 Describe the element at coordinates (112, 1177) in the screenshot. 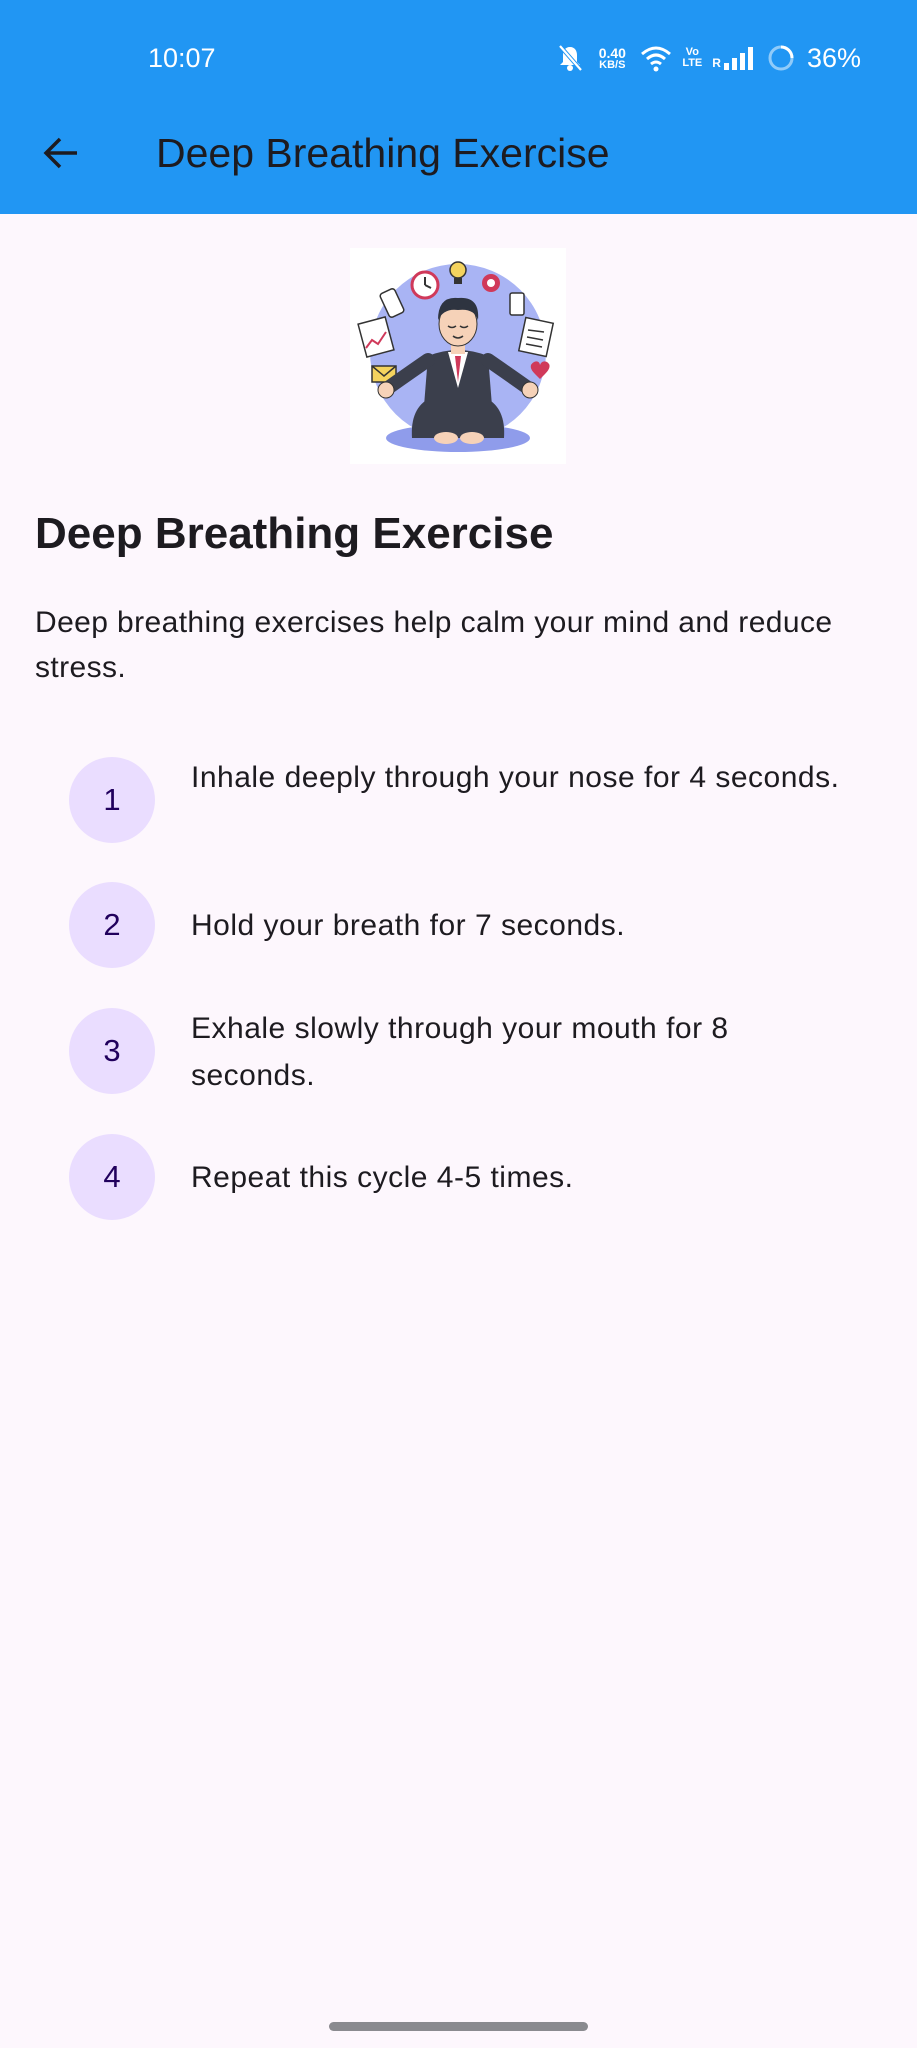

I see `step-number-badge: 4` at that location.